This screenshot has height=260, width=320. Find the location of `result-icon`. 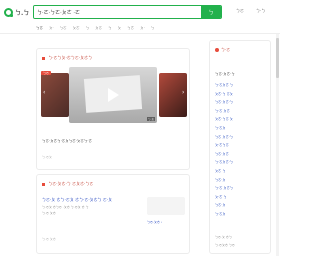

result-icon is located at coordinates (43, 184).